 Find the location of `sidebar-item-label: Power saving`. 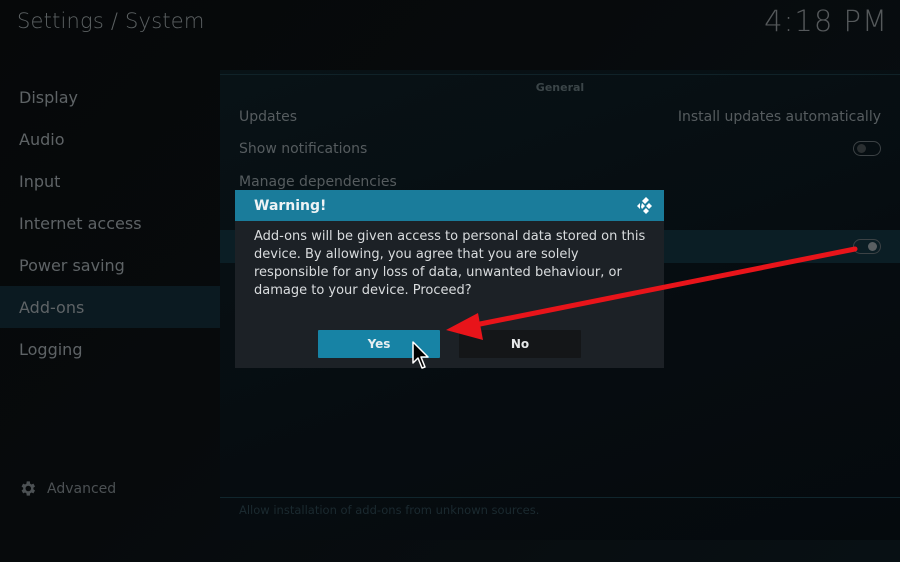

sidebar-item-label: Power saving is located at coordinates (72, 265).